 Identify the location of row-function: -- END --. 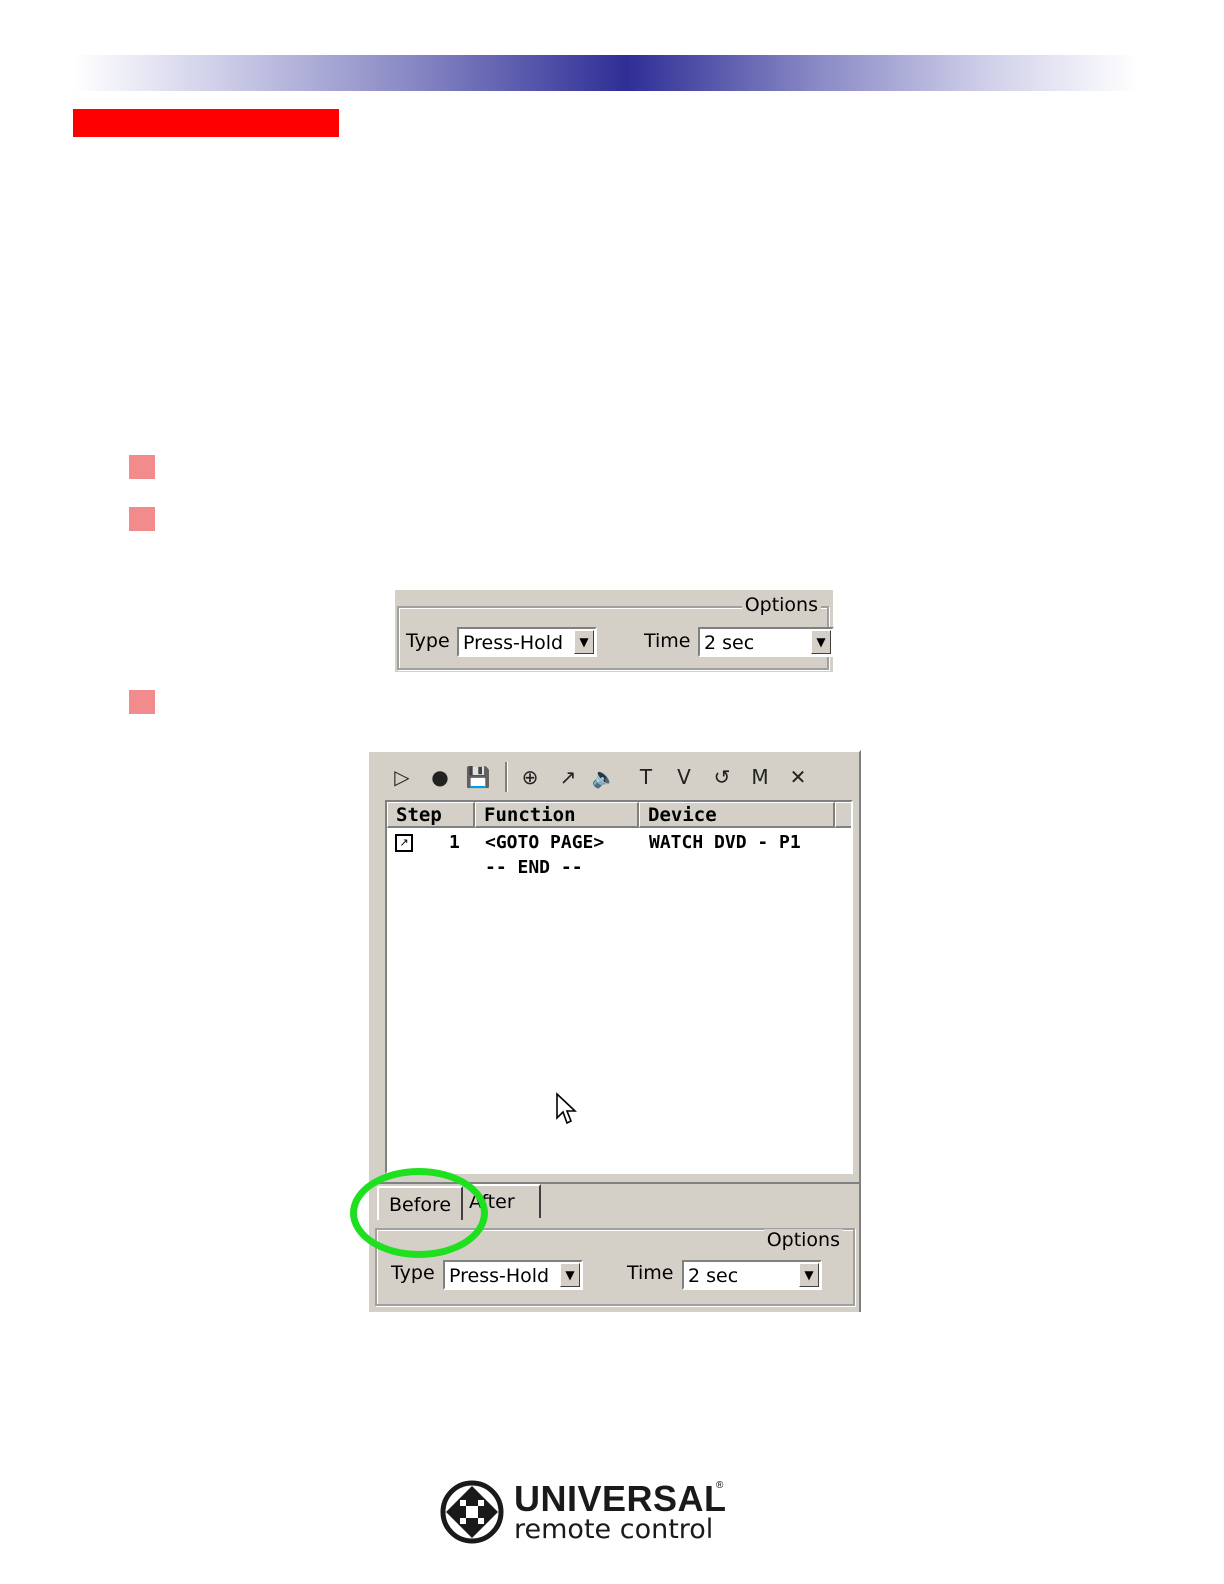
(534, 867).